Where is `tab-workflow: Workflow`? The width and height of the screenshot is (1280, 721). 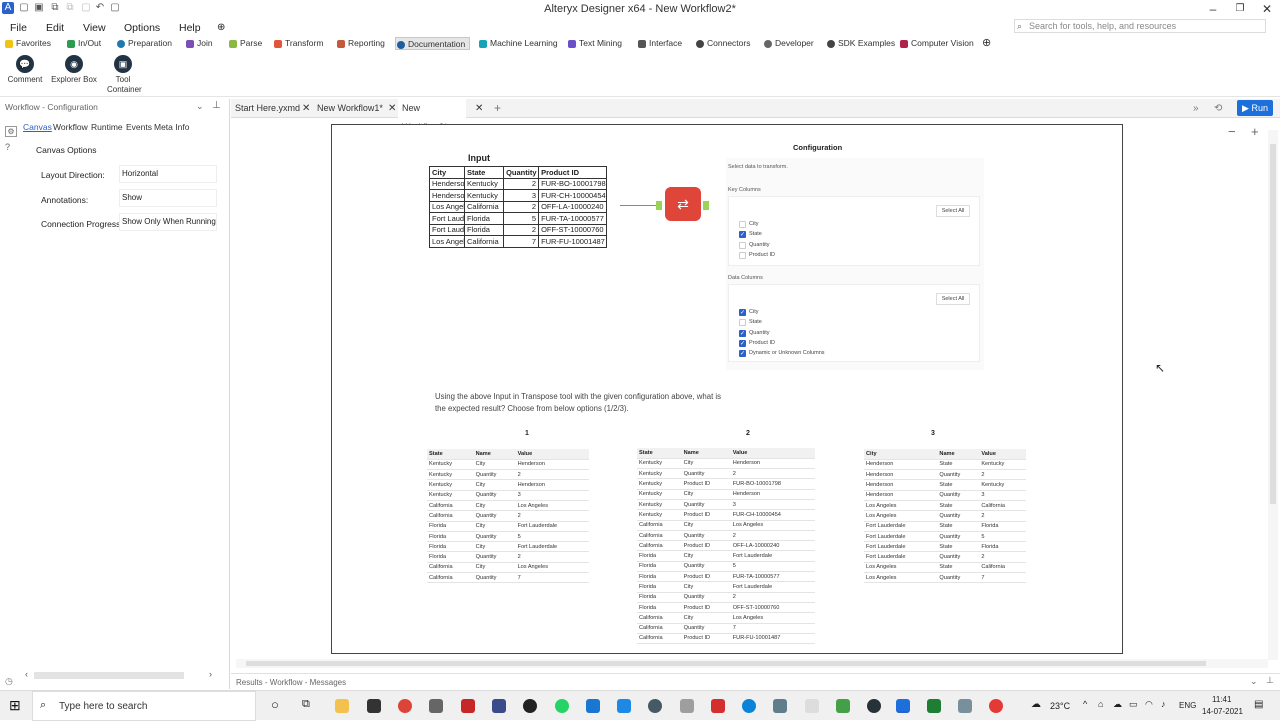
tab-workflow: Workflow is located at coordinates (70, 127).